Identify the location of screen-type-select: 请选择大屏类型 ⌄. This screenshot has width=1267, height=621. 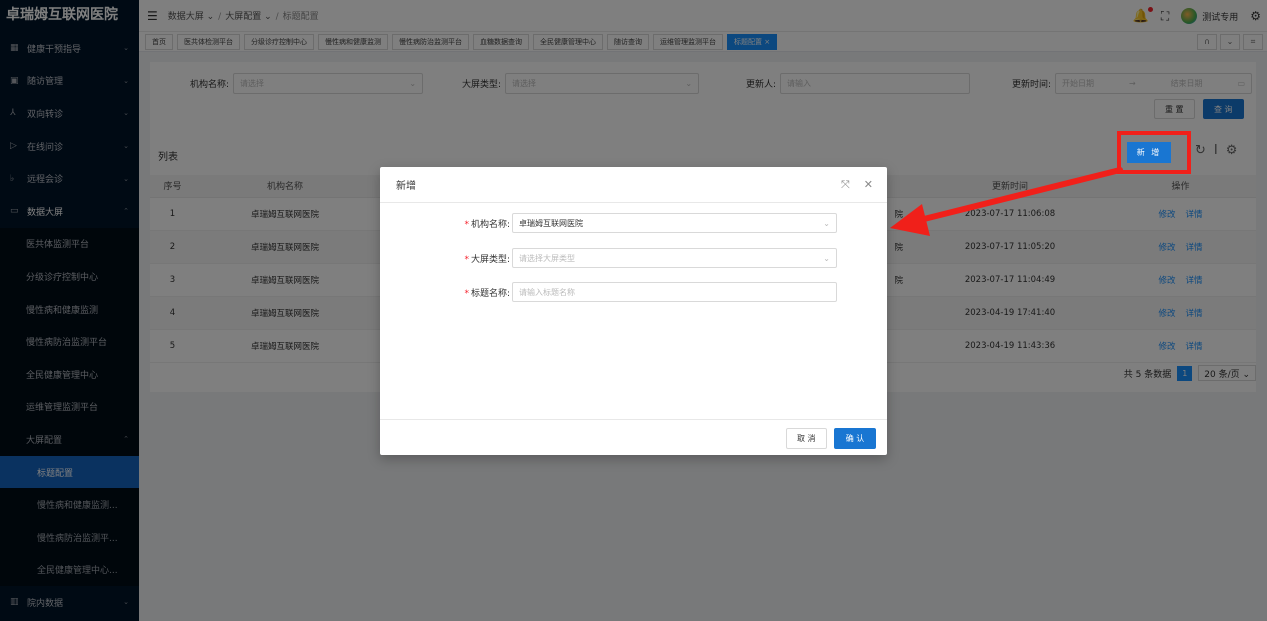
(674, 258).